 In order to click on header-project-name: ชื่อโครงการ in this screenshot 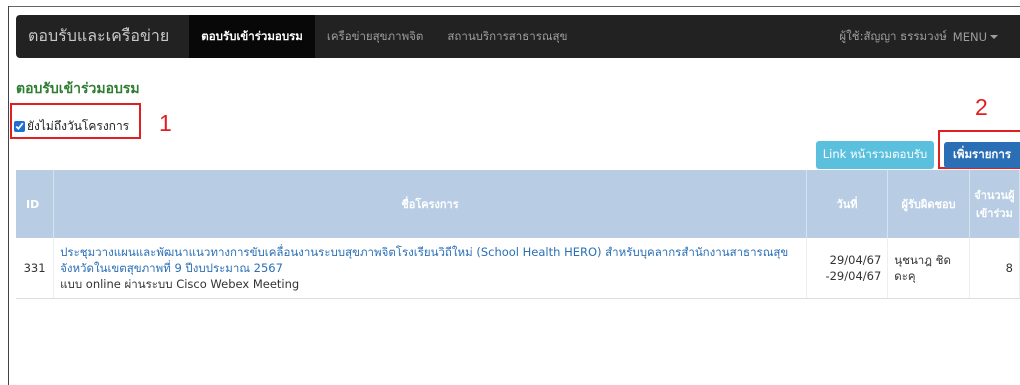, I will do `click(430, 204)`.